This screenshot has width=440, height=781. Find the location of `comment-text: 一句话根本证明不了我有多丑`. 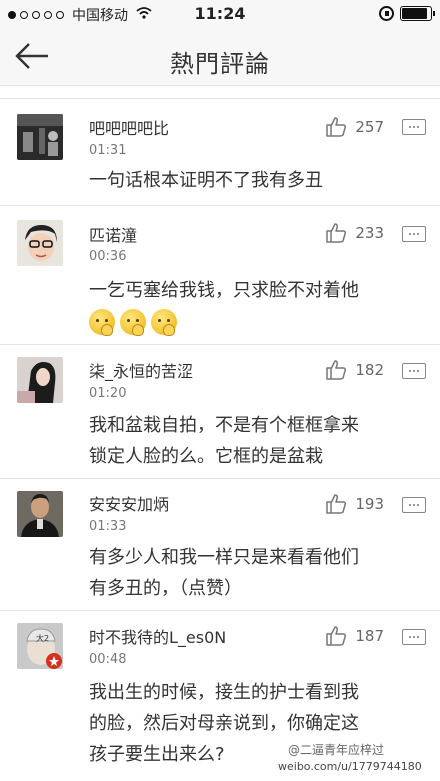

comment-text: 一句话根本证明不了我有多丑 is located at coordinates (206, 180).